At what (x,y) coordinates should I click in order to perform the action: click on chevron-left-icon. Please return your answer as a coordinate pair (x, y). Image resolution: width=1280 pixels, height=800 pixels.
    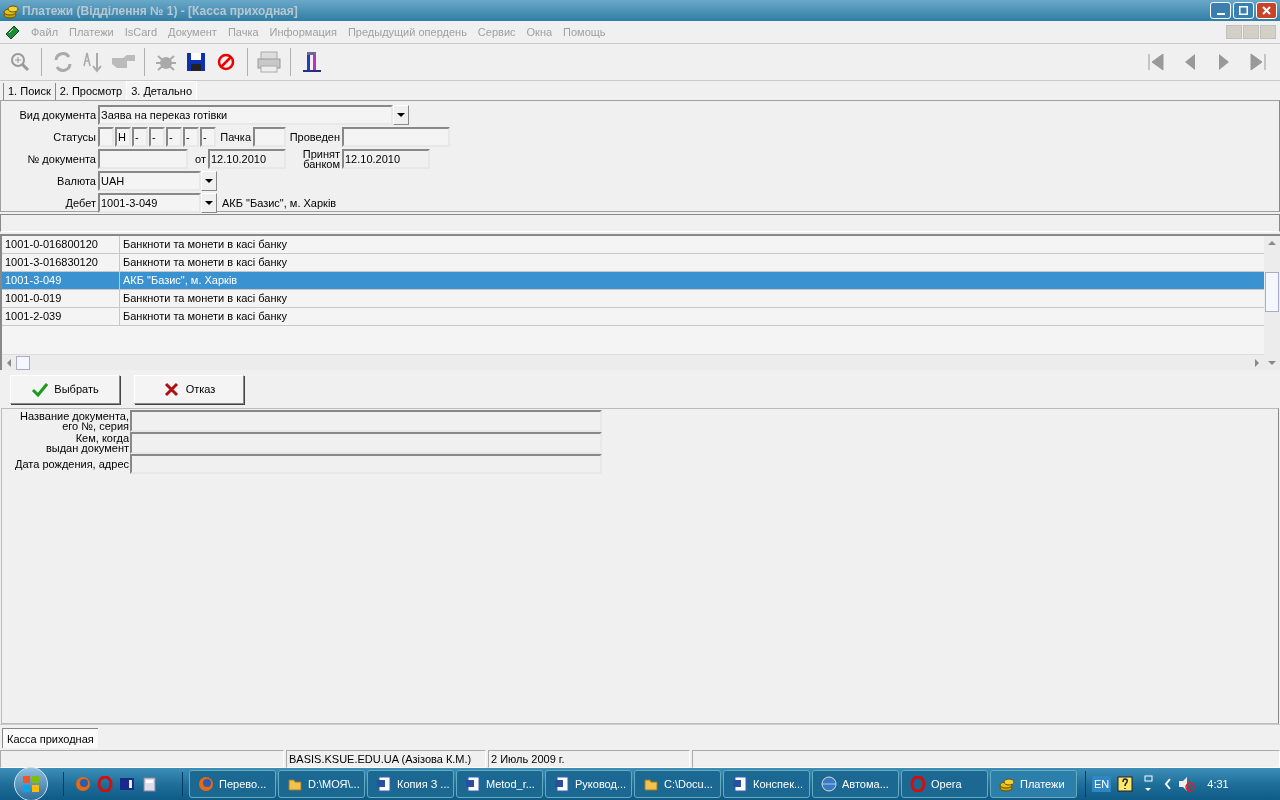
    Looking at the image, I should click on (1168, 784).